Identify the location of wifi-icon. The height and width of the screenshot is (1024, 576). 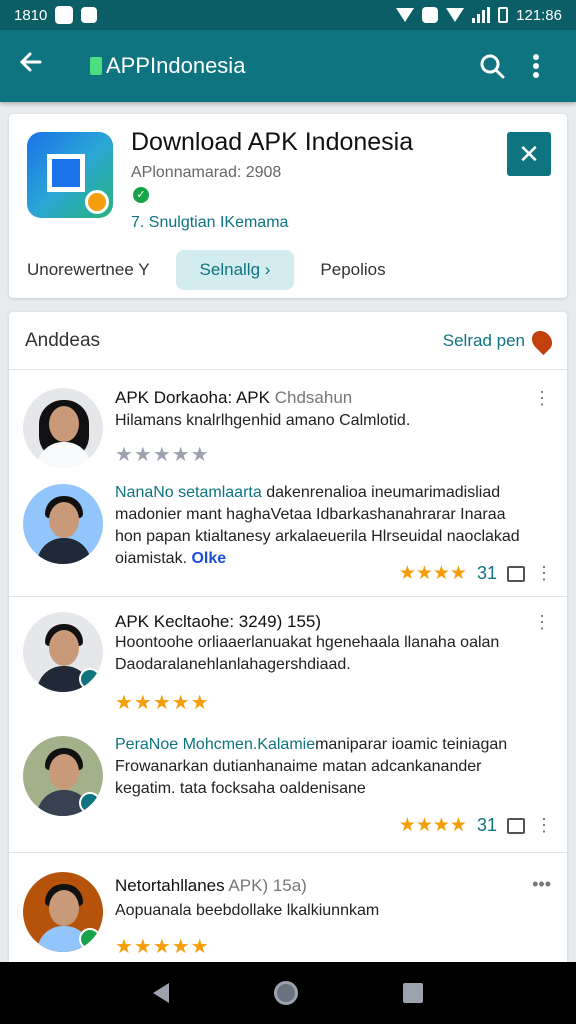
(405, 15).